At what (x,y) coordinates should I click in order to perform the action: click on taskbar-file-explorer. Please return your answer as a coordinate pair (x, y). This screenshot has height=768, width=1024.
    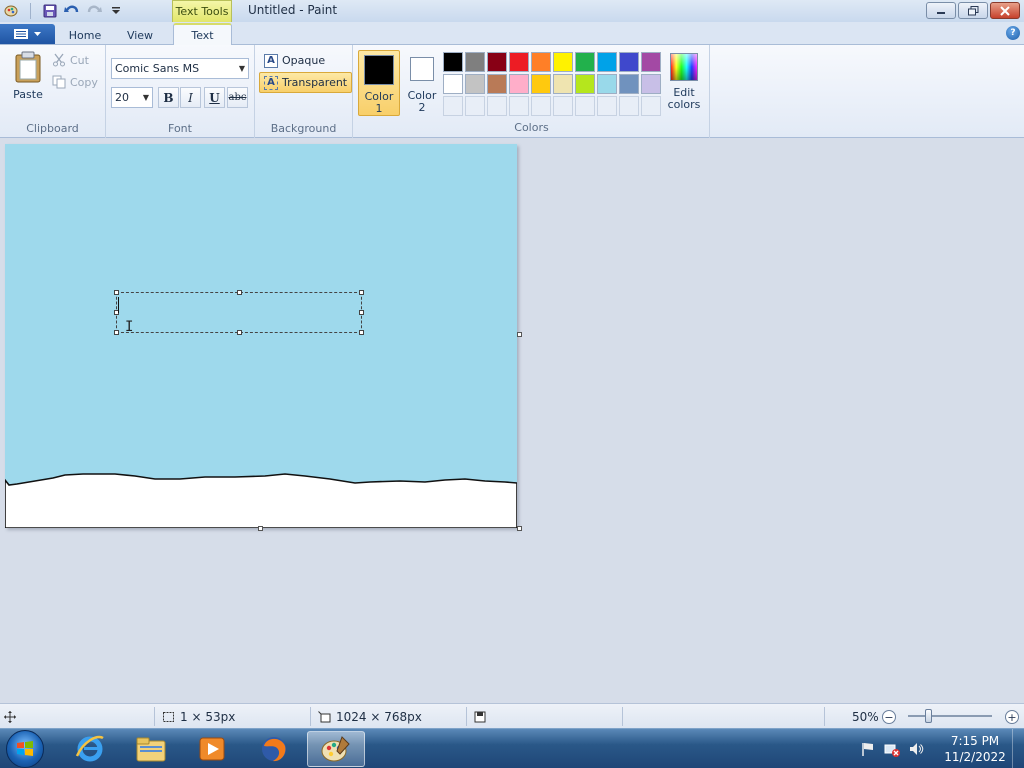
    Looking at the image, I should click on (151, 749).